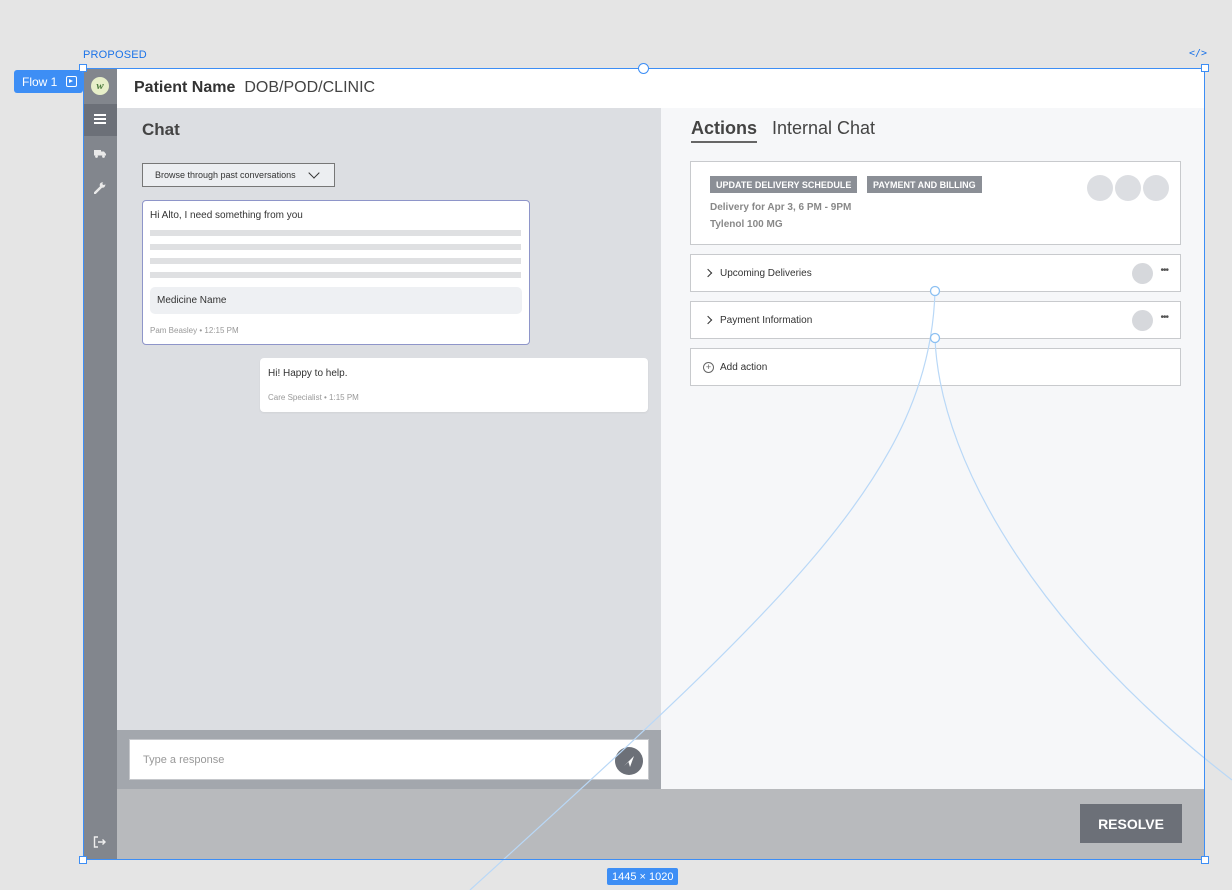 This screenshot has width=1232, height=890. What do you see at coordinates (781, 207) in the screenshot?
I see `delivery-window: Delivery for Apr 3, 6 PM - 9PM` at bounding box center [781, 207].